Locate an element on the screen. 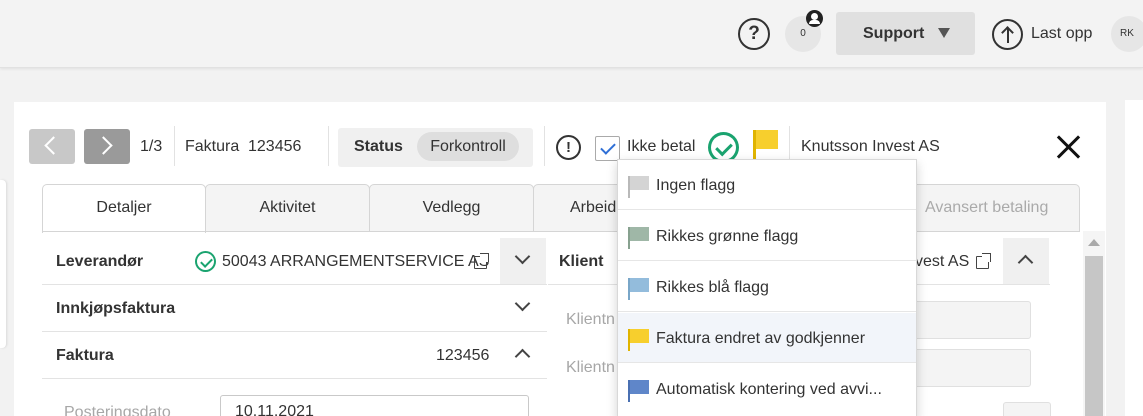 This screenshot has width=1143, height=416. scrollbar-thumb is located at coordinates (1094, 336).